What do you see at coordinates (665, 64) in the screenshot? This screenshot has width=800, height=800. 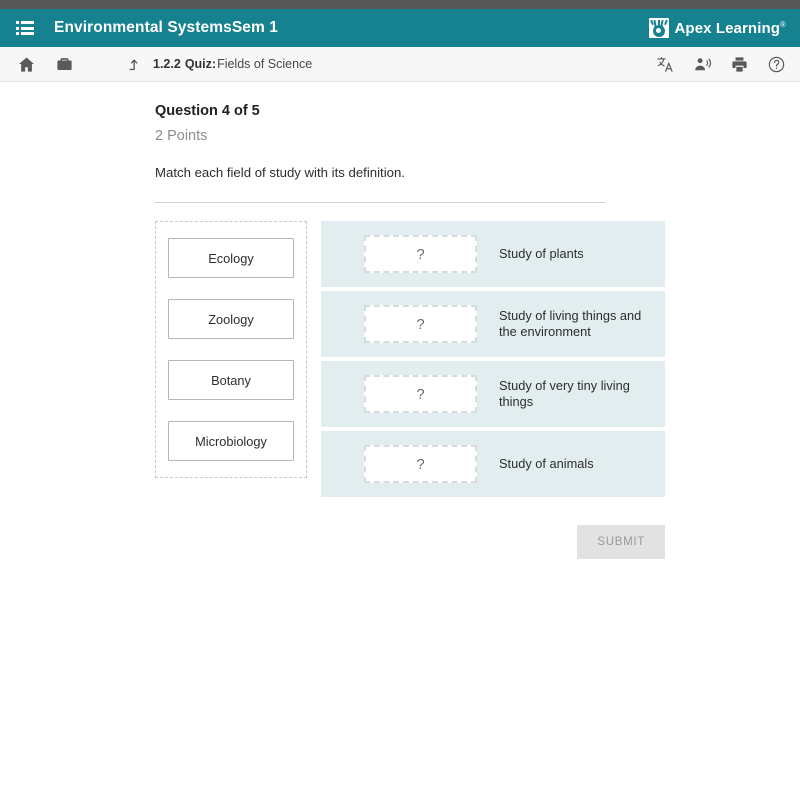 I see `translate-icon` at bounding box center [665, 64].